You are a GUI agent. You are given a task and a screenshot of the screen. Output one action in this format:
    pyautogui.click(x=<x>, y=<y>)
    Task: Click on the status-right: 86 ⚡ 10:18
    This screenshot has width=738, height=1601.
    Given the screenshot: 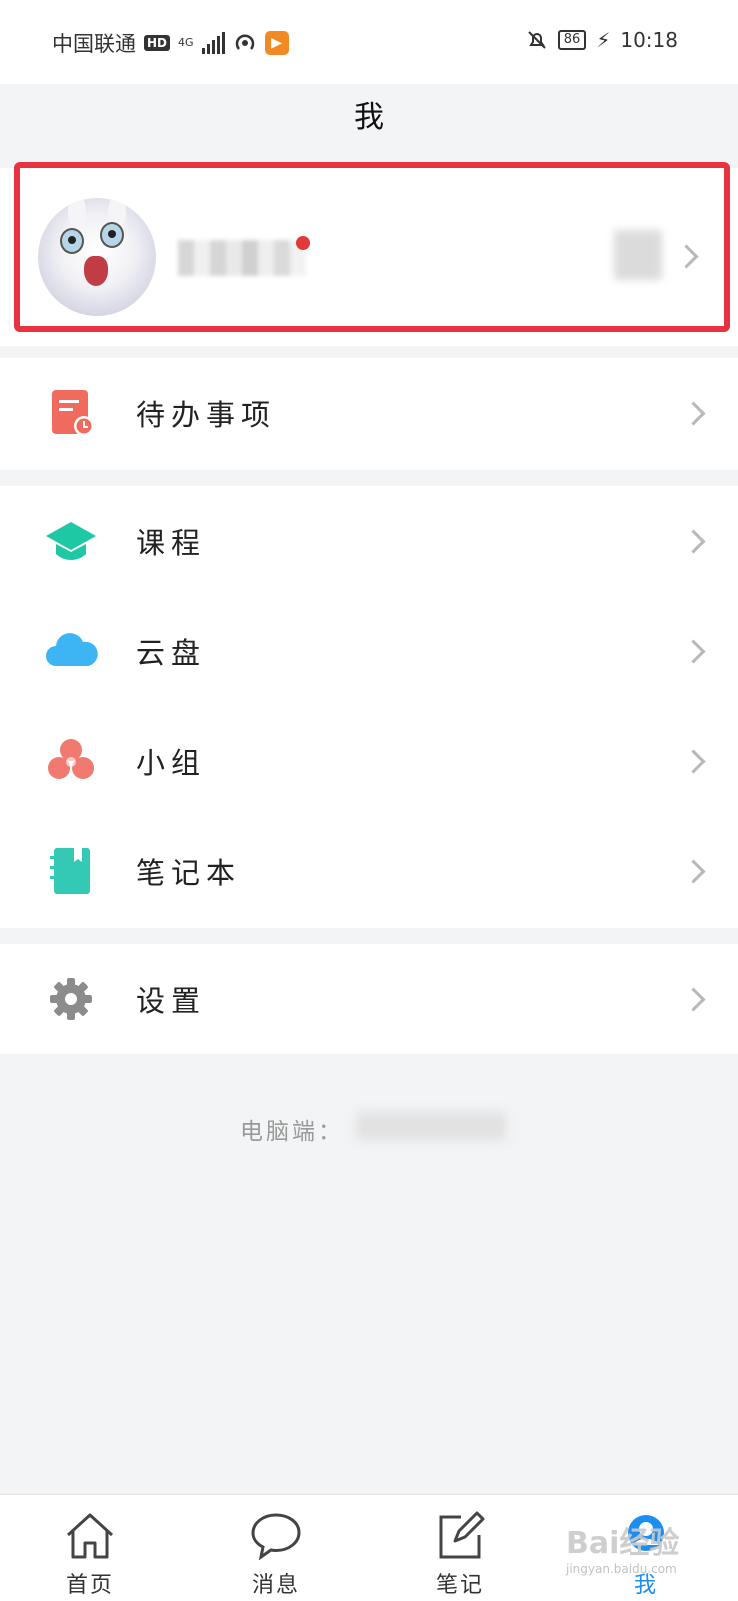 What is the action you would take?
    pyautogui.click(x=602, y=40)
    